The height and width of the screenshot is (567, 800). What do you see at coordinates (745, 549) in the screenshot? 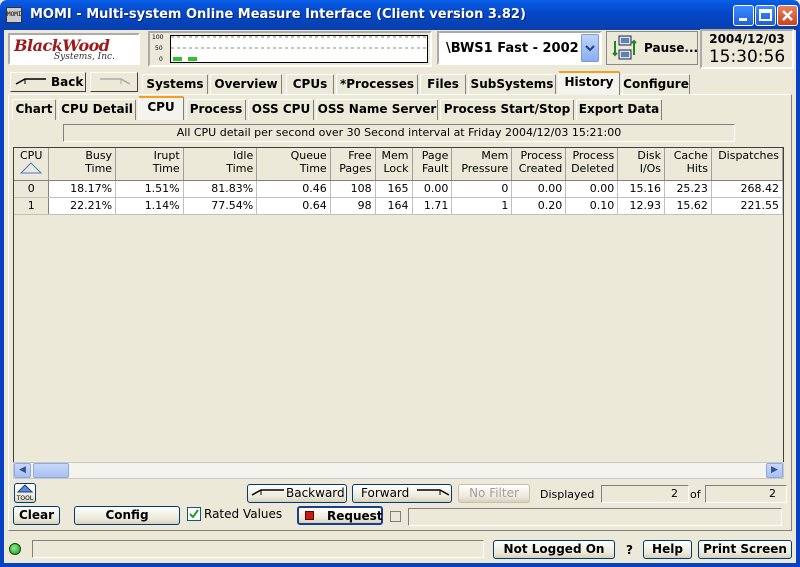
I see `print-screen-button: Print Screen` at bounding box center [745, 549].